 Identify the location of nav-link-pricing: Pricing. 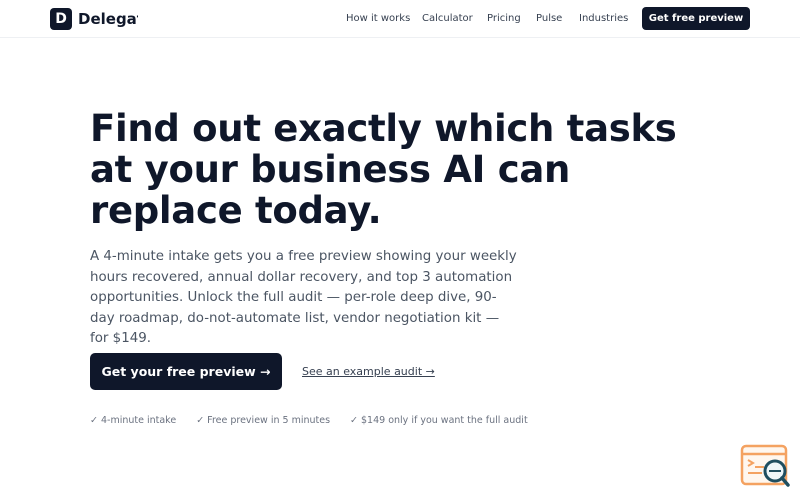
(504, 18).